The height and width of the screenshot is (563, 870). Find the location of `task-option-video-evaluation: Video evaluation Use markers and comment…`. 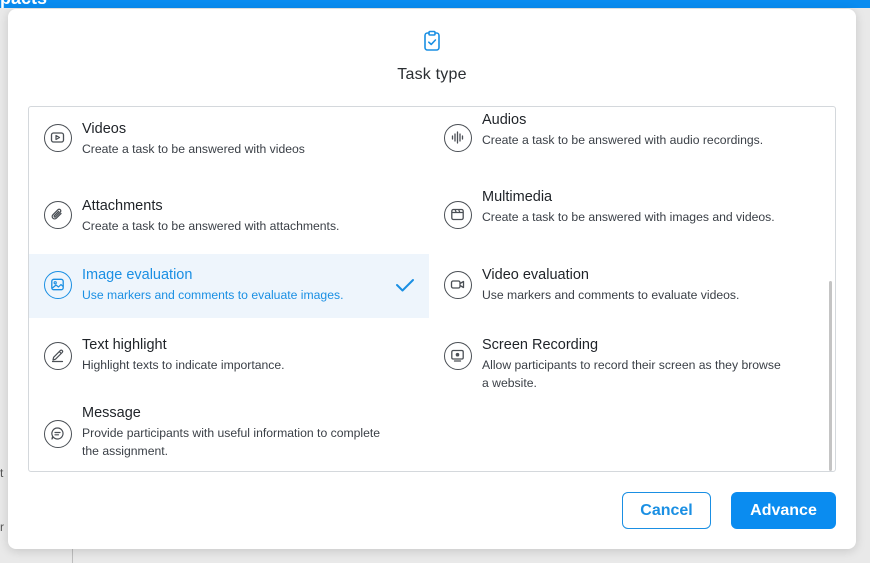

task-option-video-evaluation: Video evaluation Use markers and comment… is located at coordinates (629, 286).